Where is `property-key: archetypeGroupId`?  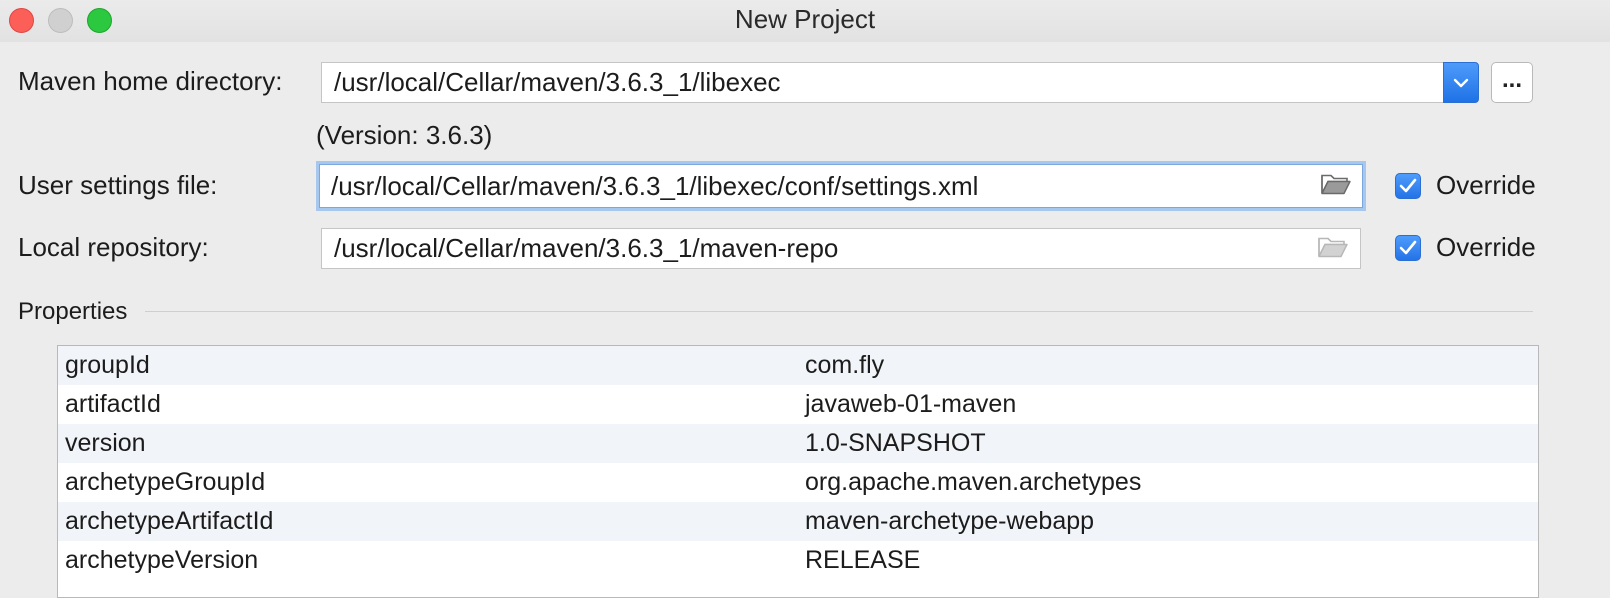
property-key: archetypeGroupId is located at coordinates (165, 482).